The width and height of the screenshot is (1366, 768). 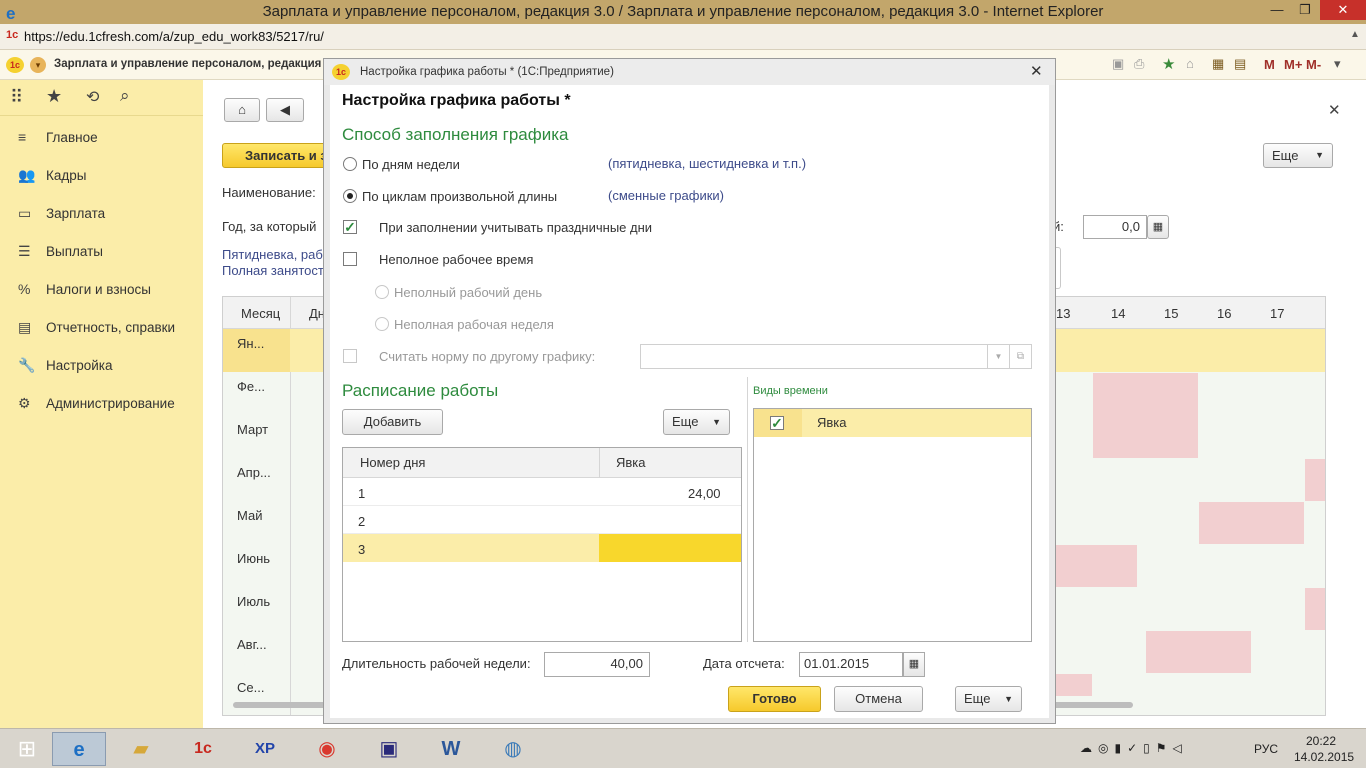 What do you see at coordinates (1298, 155) in the screenshot?
I see `bg-more-button: Еще ▼` at bounding box center [1298, 155].